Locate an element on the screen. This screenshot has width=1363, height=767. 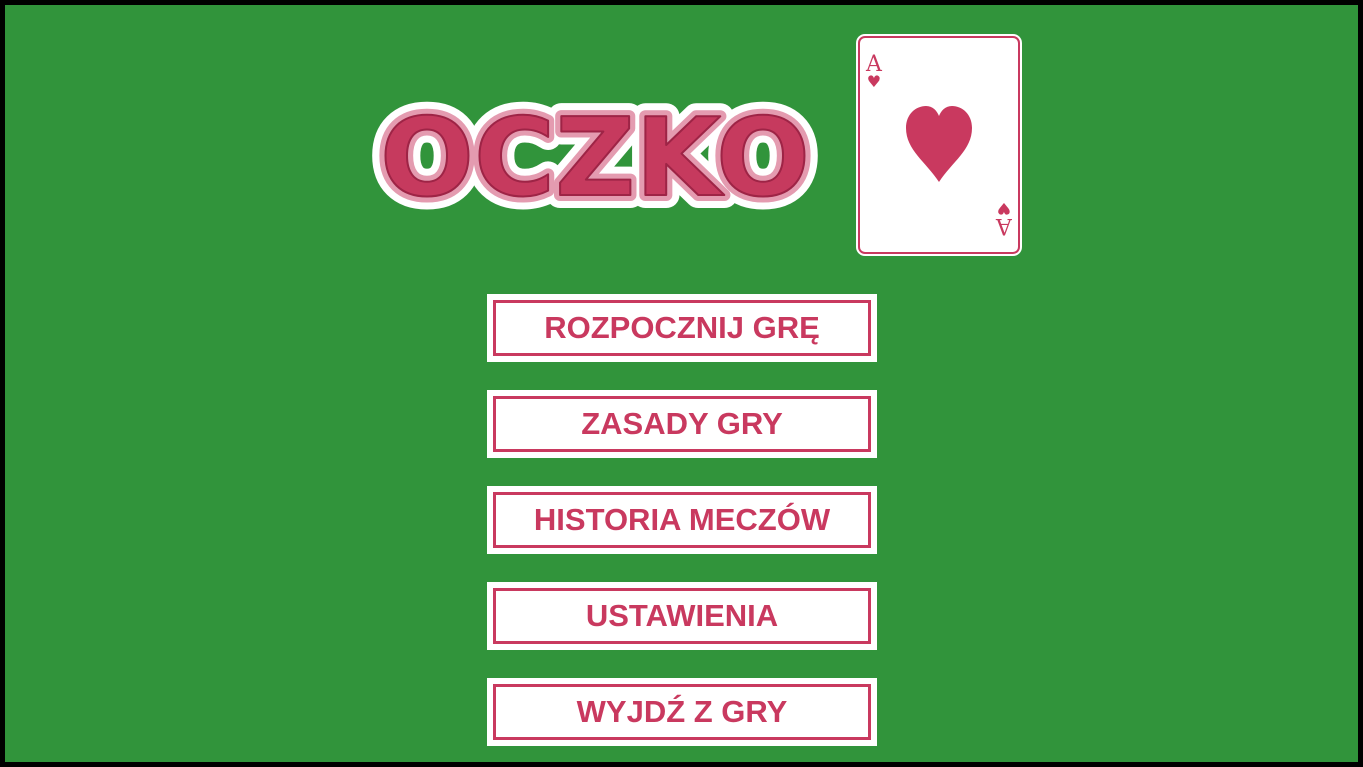
ace-of-hearts-card: A ♥ A ♥ is located at coordinates (939, 145).